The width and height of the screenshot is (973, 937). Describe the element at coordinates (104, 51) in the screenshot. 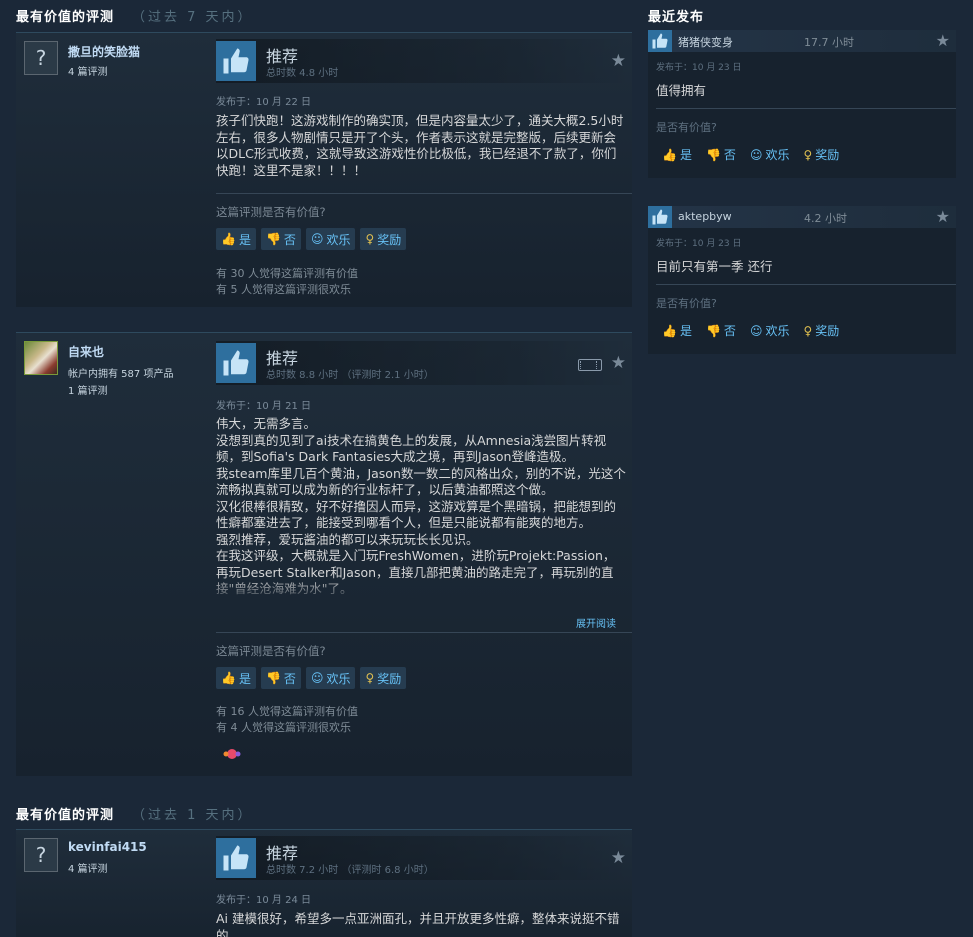

I see `author-name: 撒旦的笑脸猫` at that location.